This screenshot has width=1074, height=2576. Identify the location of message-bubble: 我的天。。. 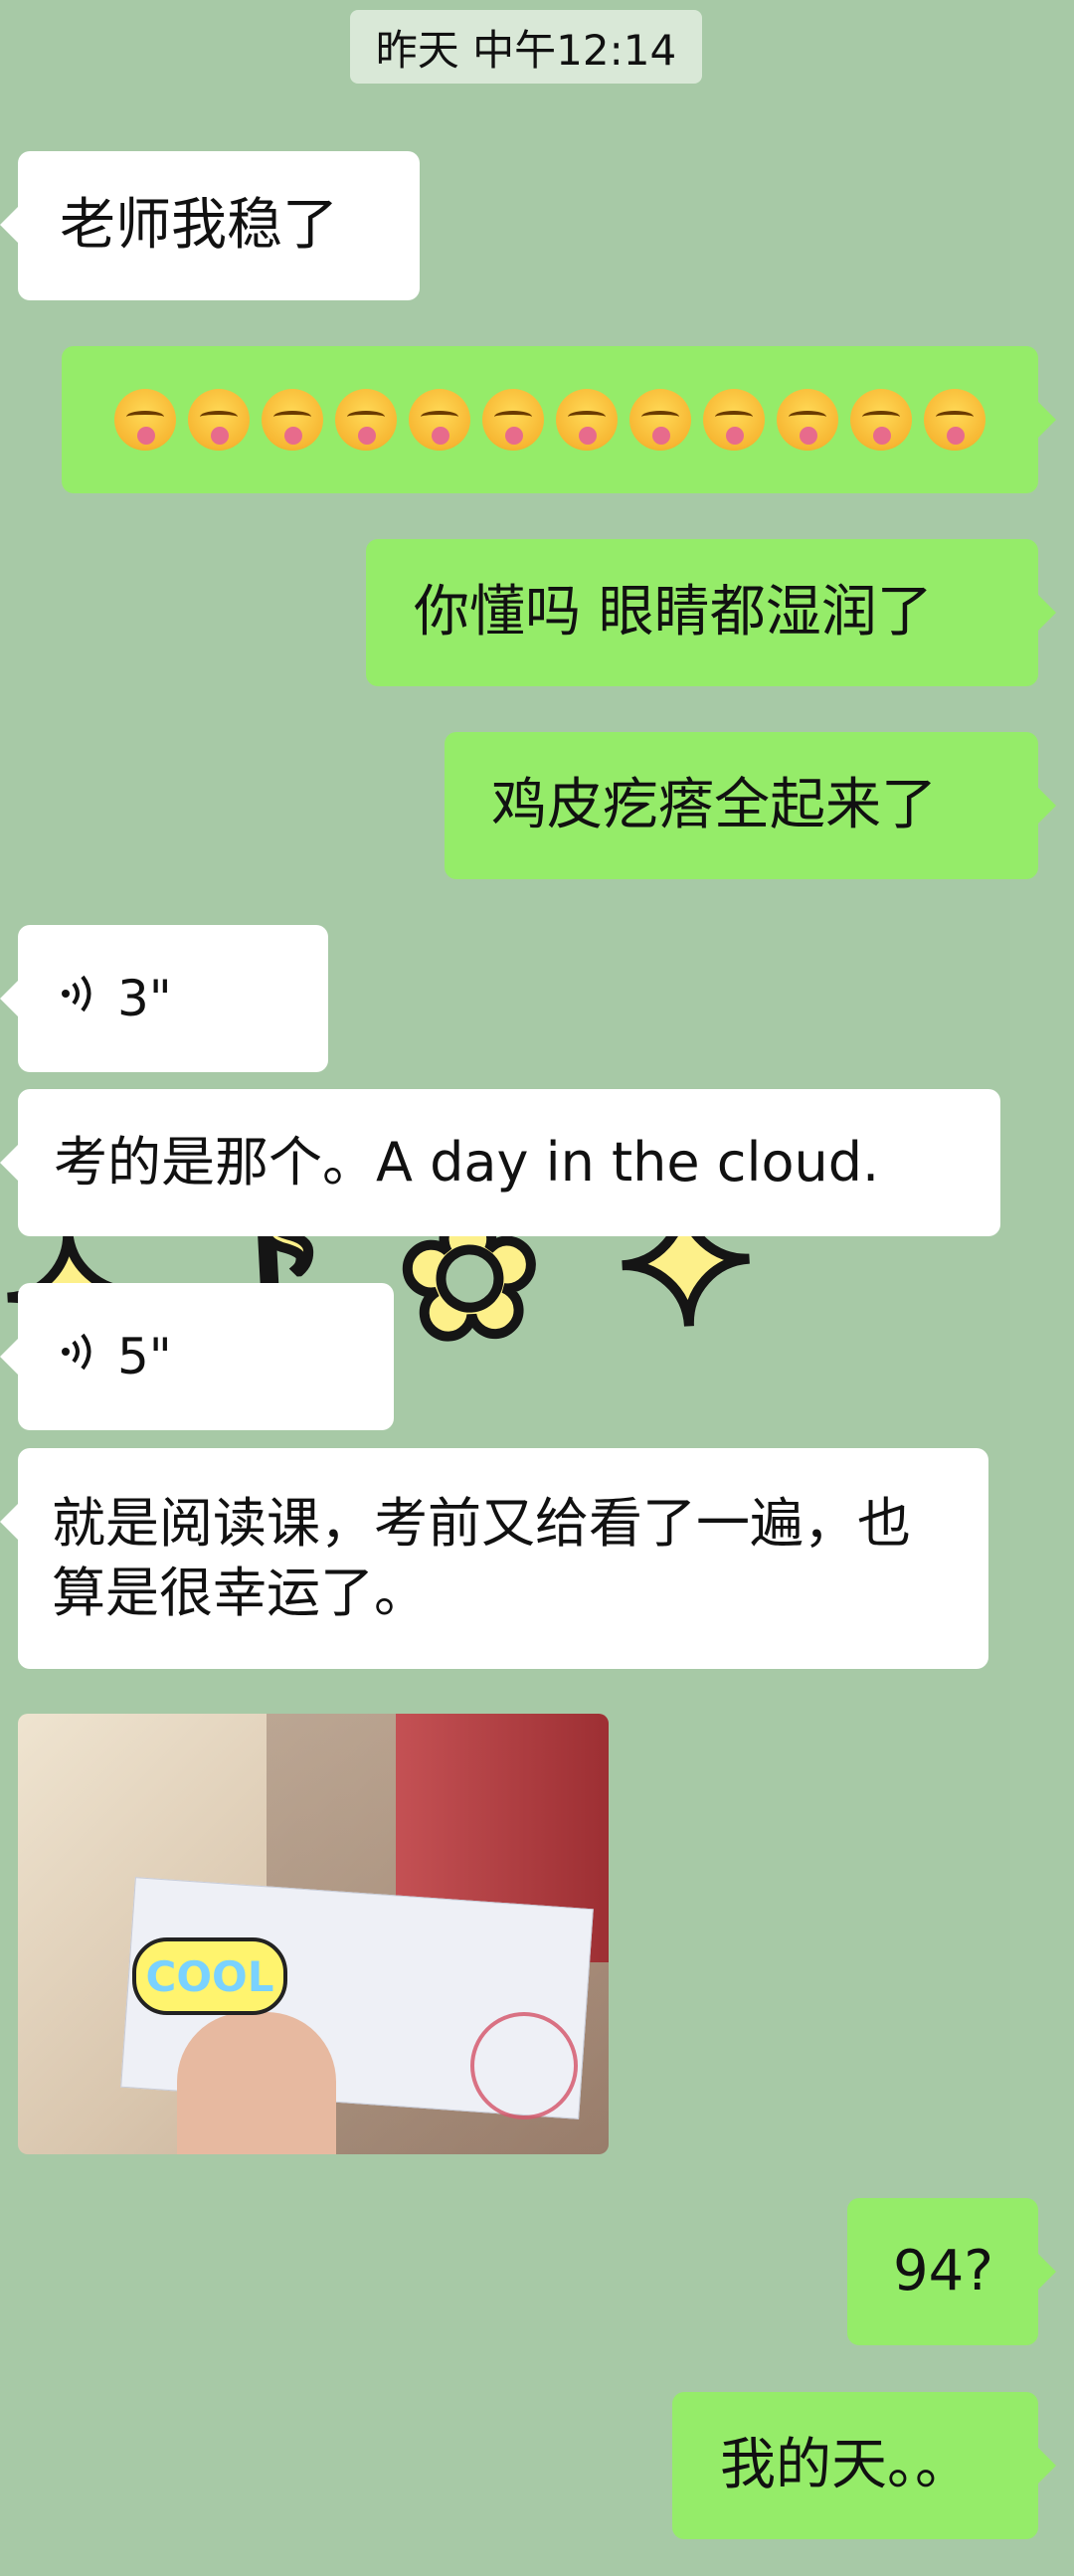
(864, 2465).